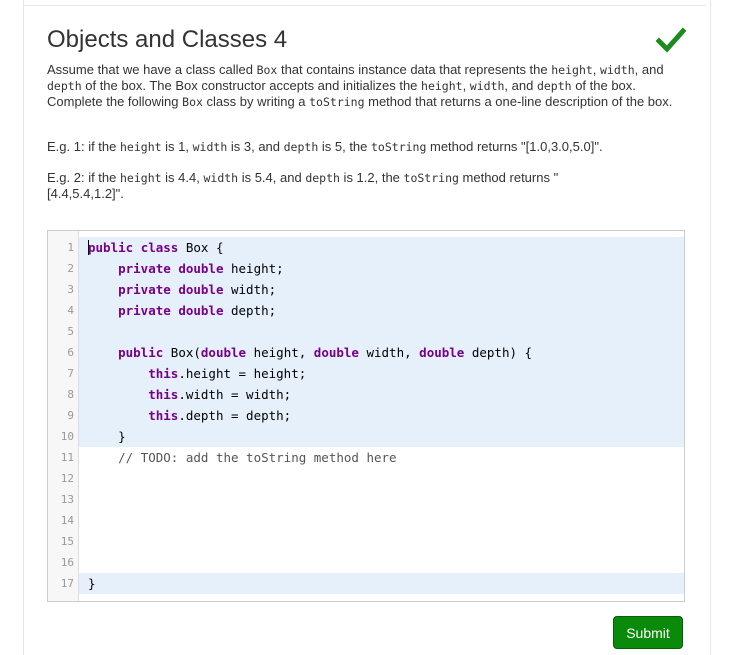 The height and width of the screenshot is (655, 729). I want to click on line-number: 11, so click(67, 457).